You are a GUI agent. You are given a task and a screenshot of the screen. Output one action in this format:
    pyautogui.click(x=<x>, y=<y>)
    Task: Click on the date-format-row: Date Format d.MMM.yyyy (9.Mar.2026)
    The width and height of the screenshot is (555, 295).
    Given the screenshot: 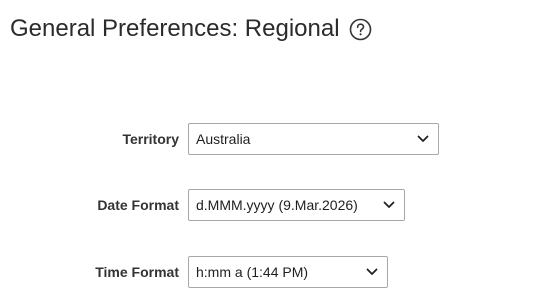 What is the action you would take?
    pyautogui.click(x=202, y=205)
    